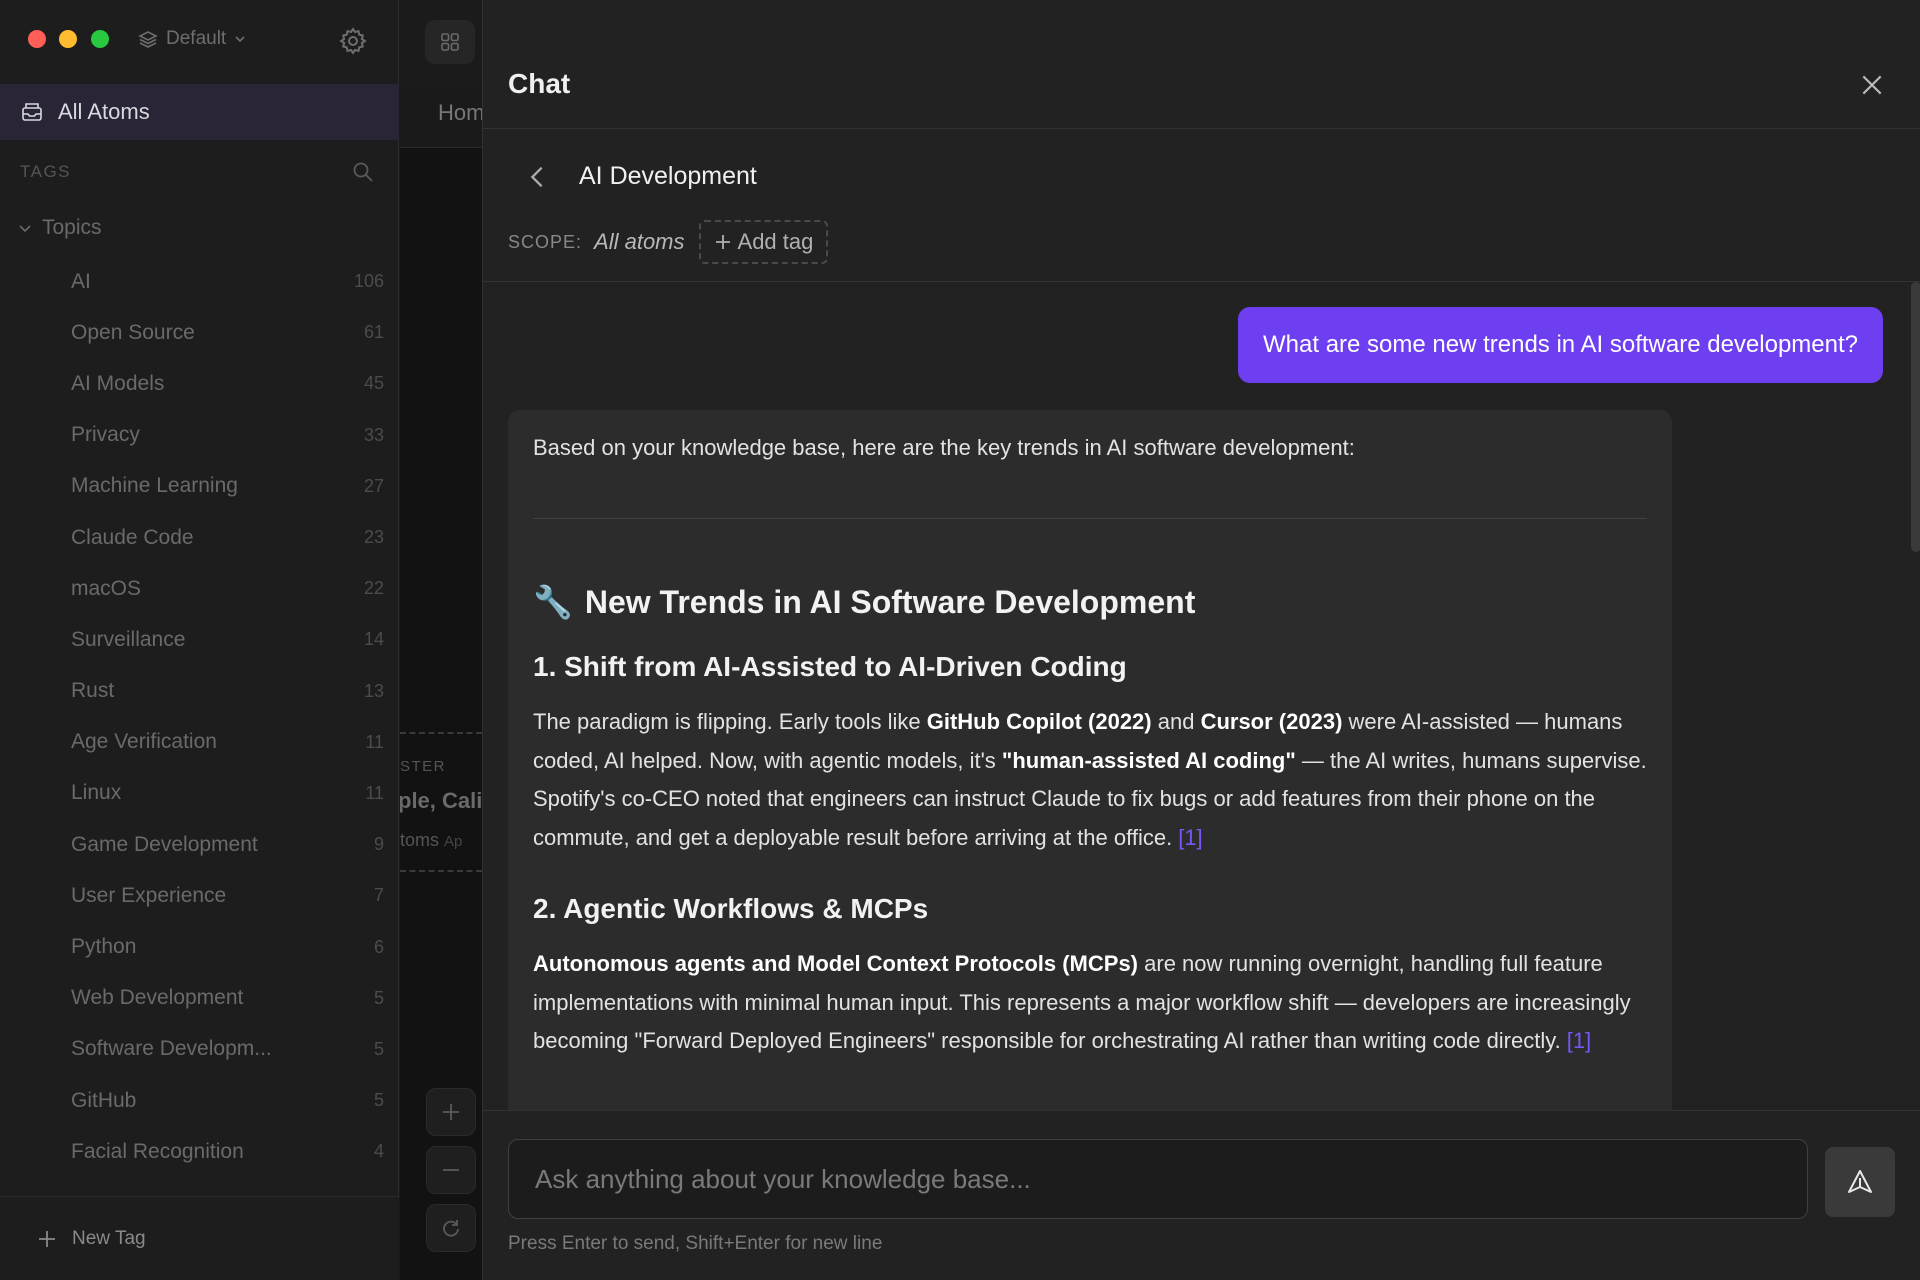 The image size is (1920, 1280). What do you see at coordinates (103, 1101) in the screenshot?
I see `tag-label: GitHub` at bounding box center [103, 1101].